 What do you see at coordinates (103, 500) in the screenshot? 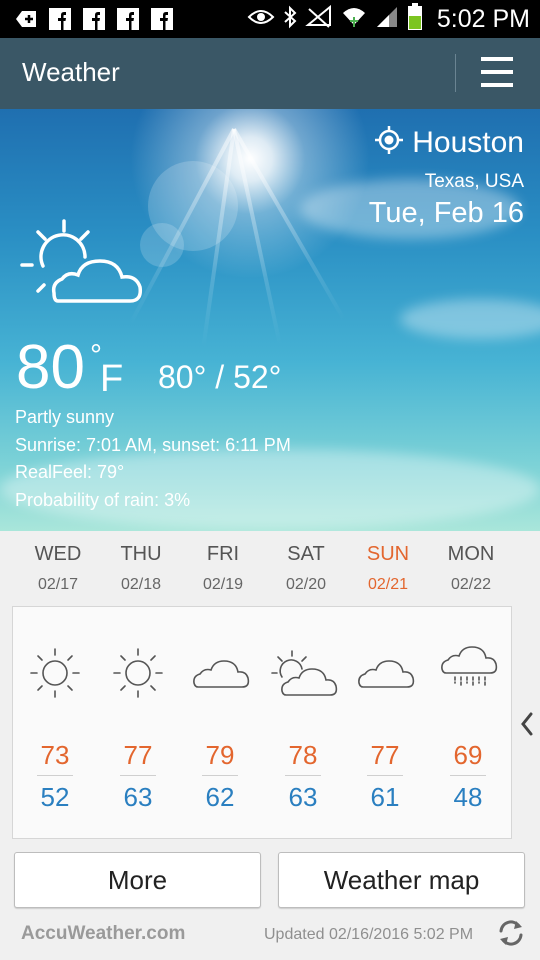
I see `rain-probability: Probability of rain: 3%` at bounding box center [103, 500].